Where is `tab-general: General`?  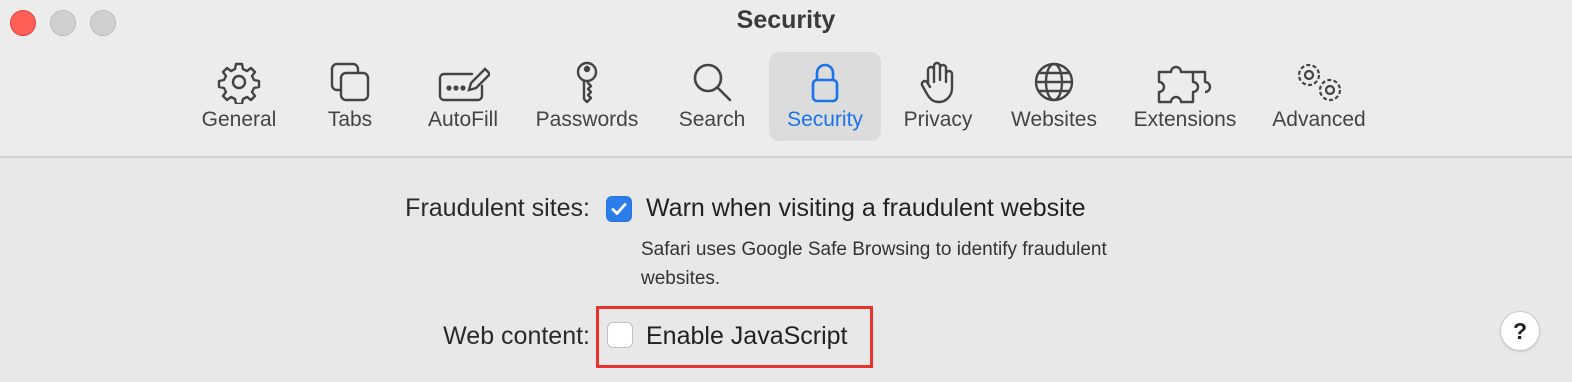
tab-general: General is located at coordinates (239, 96).